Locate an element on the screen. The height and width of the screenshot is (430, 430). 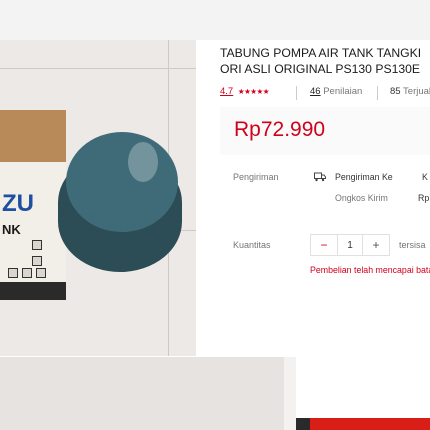
air-tank-highlight is located at coordinates (143, 162).